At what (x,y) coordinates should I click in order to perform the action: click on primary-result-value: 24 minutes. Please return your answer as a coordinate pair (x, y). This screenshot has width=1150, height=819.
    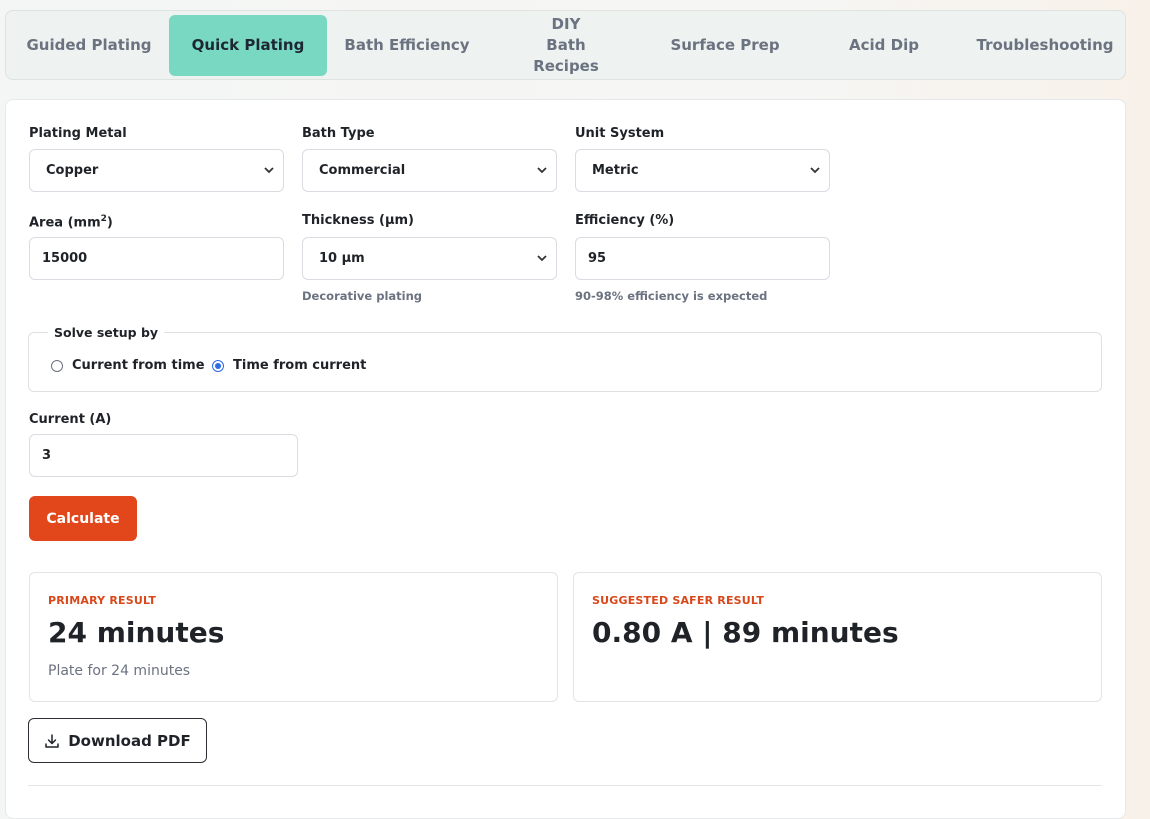
    Looking at the image, I should click on (136, 632).